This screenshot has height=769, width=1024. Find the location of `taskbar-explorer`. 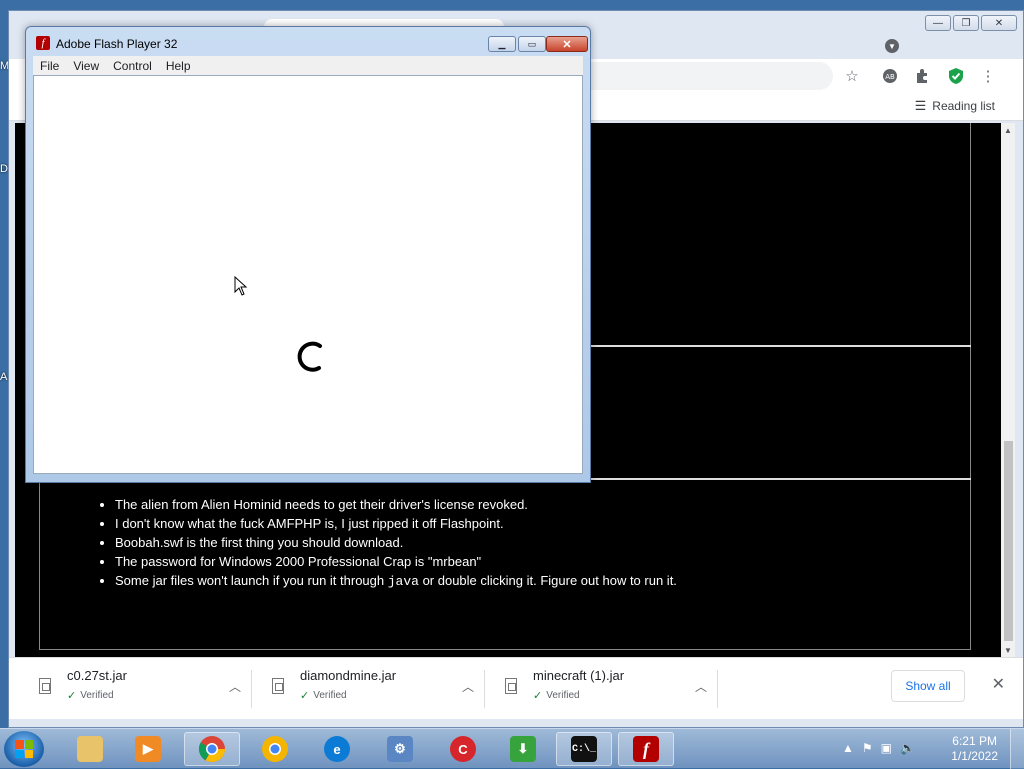

taskbar-explorer is located at coordinates (90, 749).